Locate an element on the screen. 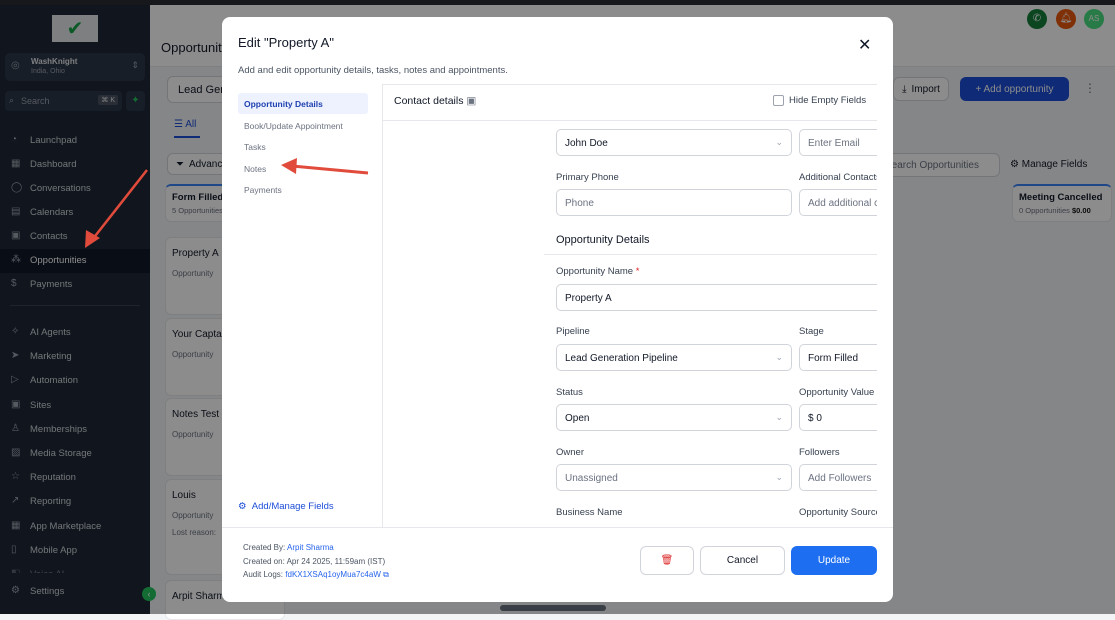 Image resolution: width=1115 pixels, height=620 pixels. arrow-to-notes is located at coordinates (325, 166).